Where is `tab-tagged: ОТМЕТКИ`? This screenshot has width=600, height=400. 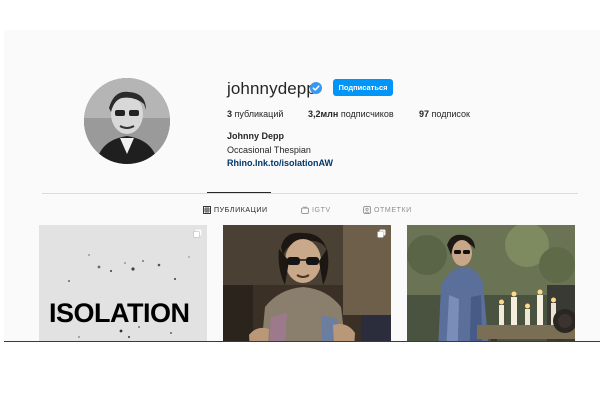 tab-tagged: ОТМЕТКИ is located at coordinates (387, 210).